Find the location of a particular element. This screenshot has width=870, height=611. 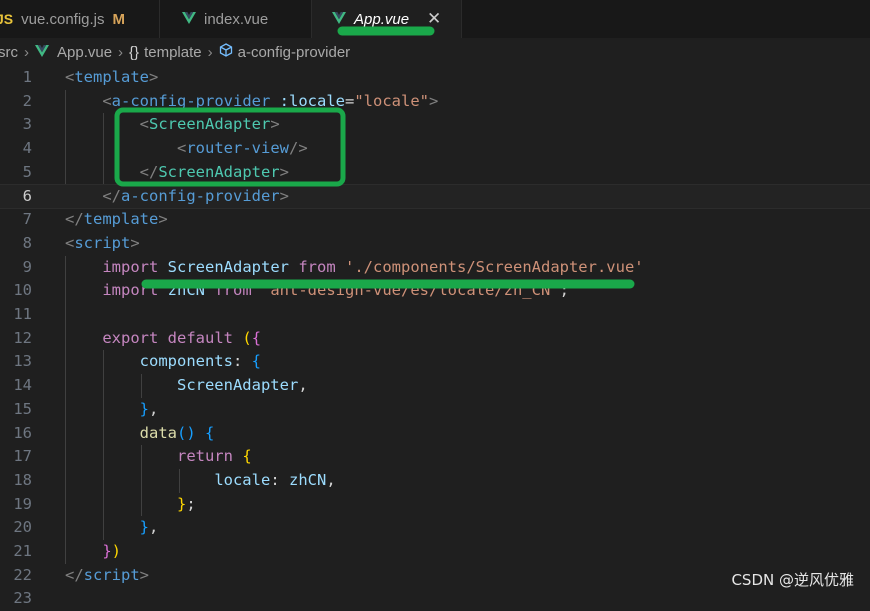

tab-label: vue.config.js is located at coordinates (63, 19).